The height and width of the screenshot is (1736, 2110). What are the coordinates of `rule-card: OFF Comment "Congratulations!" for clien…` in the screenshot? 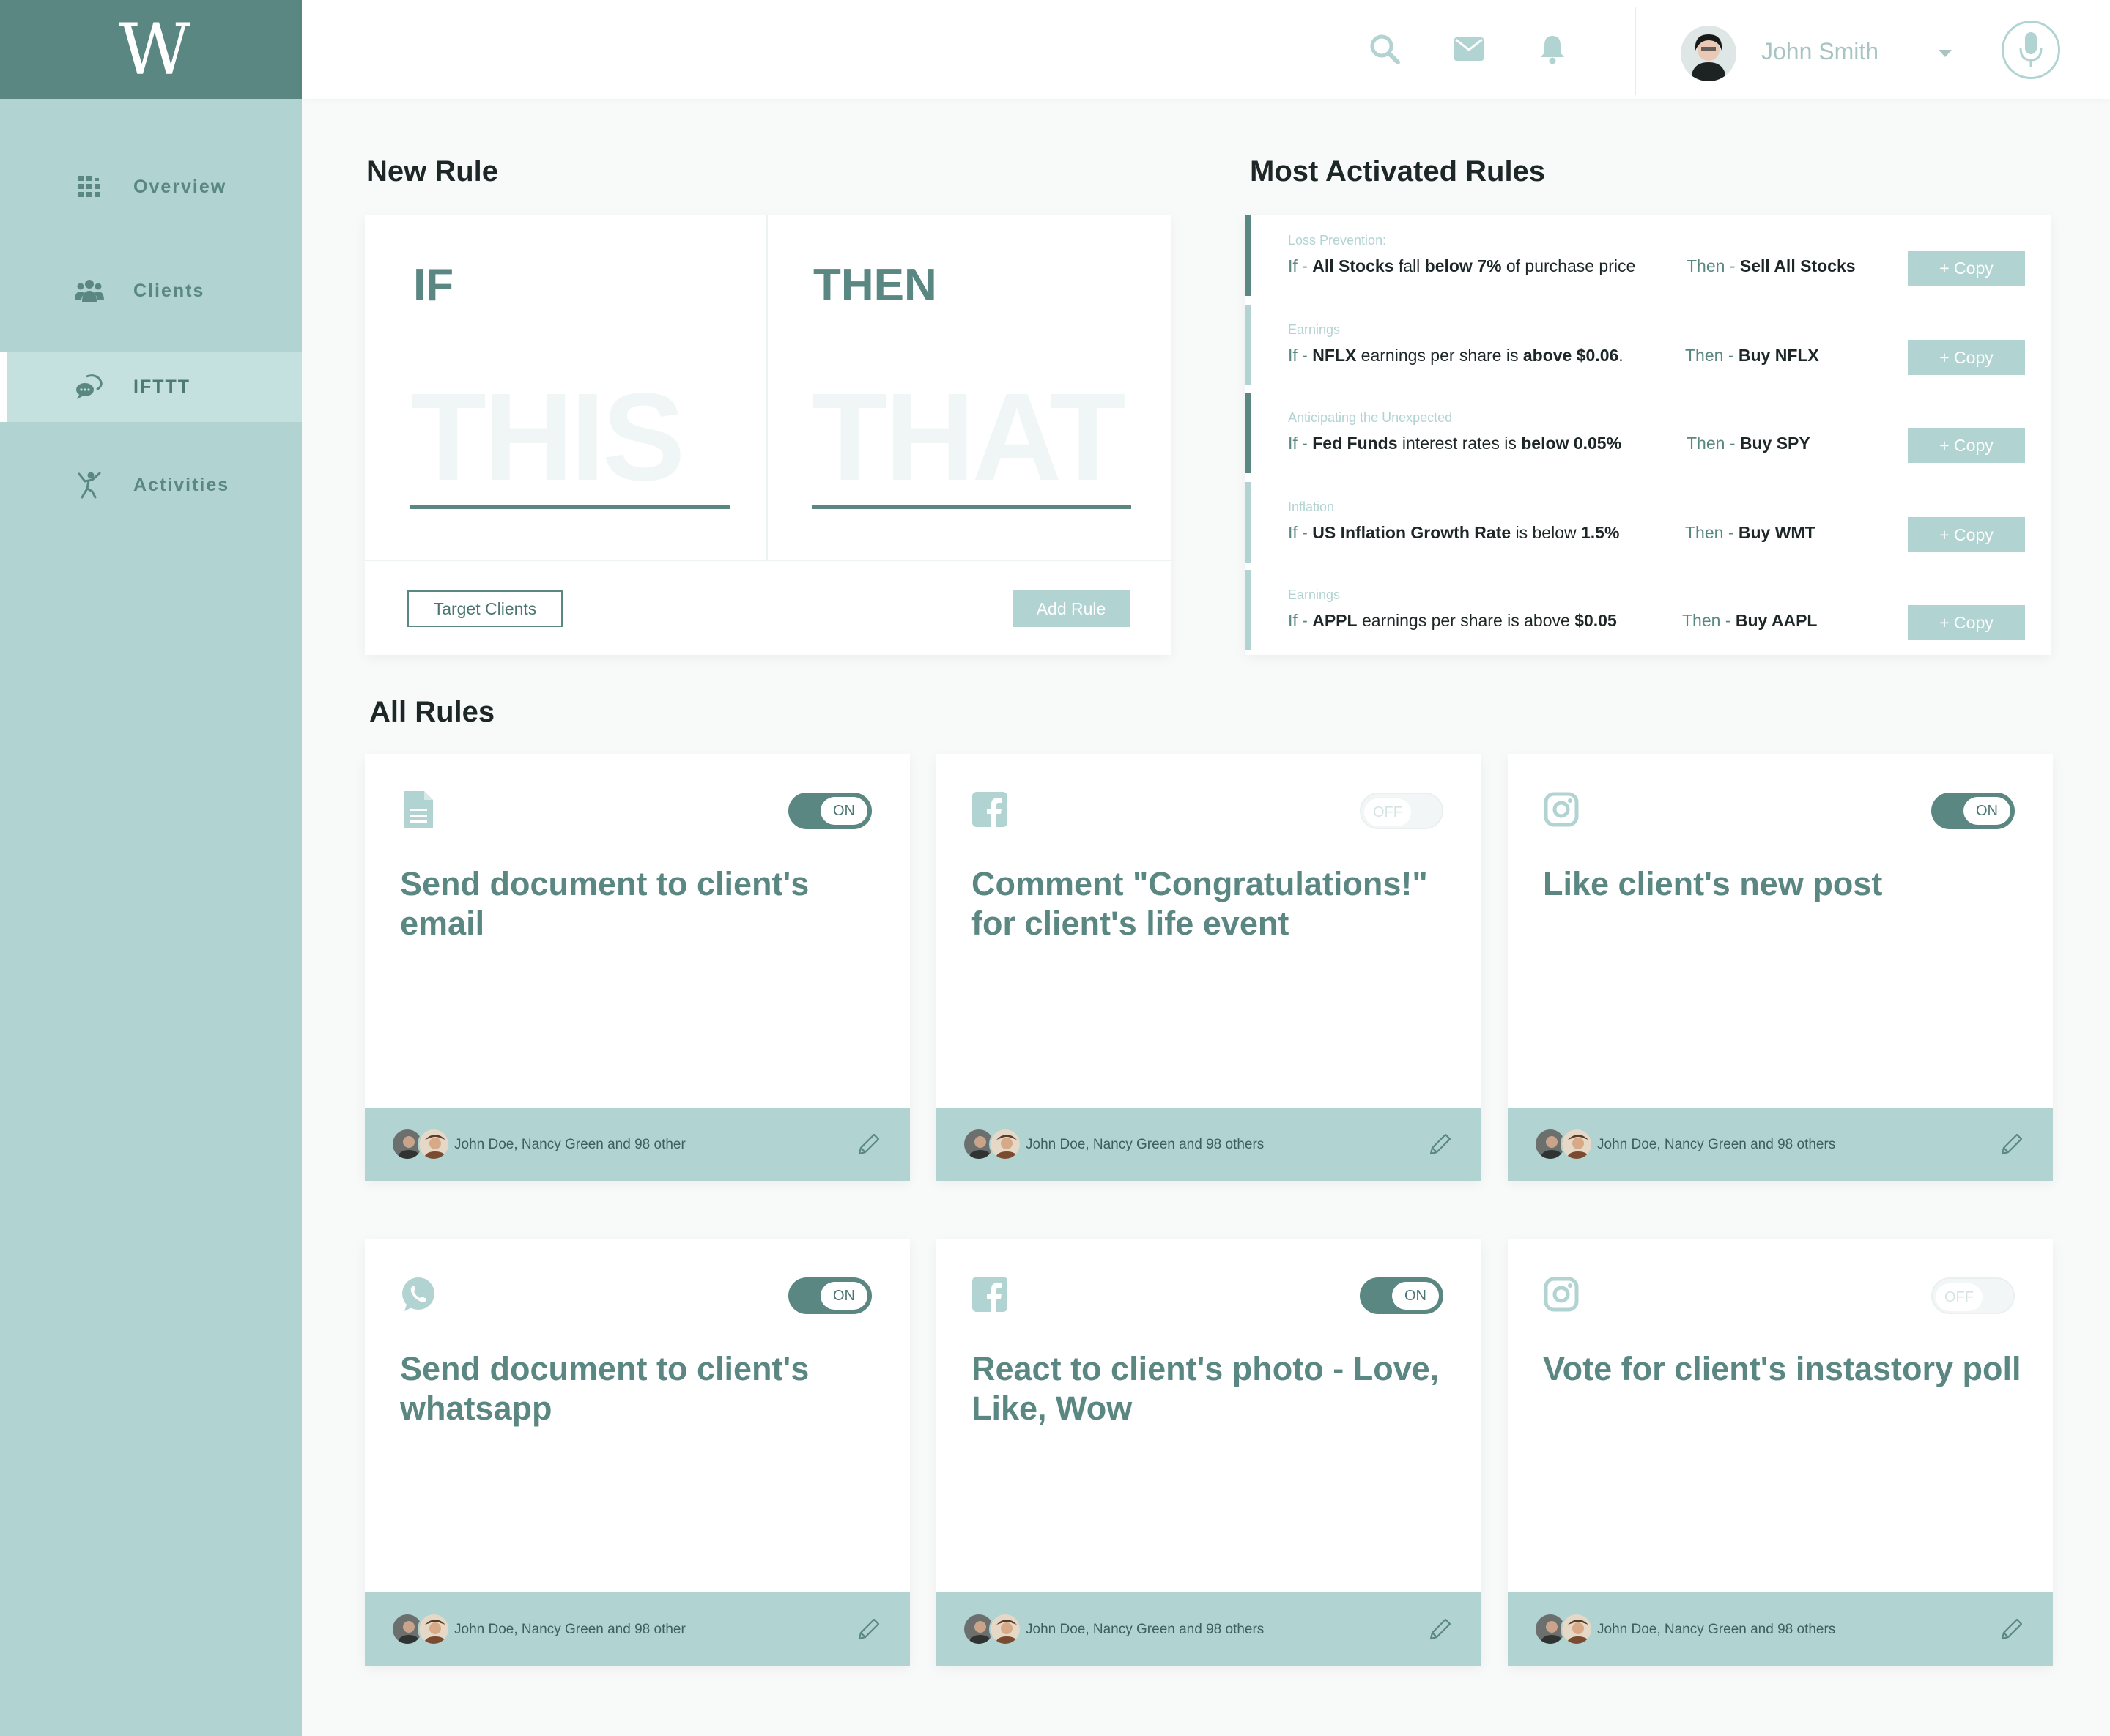 It's located at (1208, 967).